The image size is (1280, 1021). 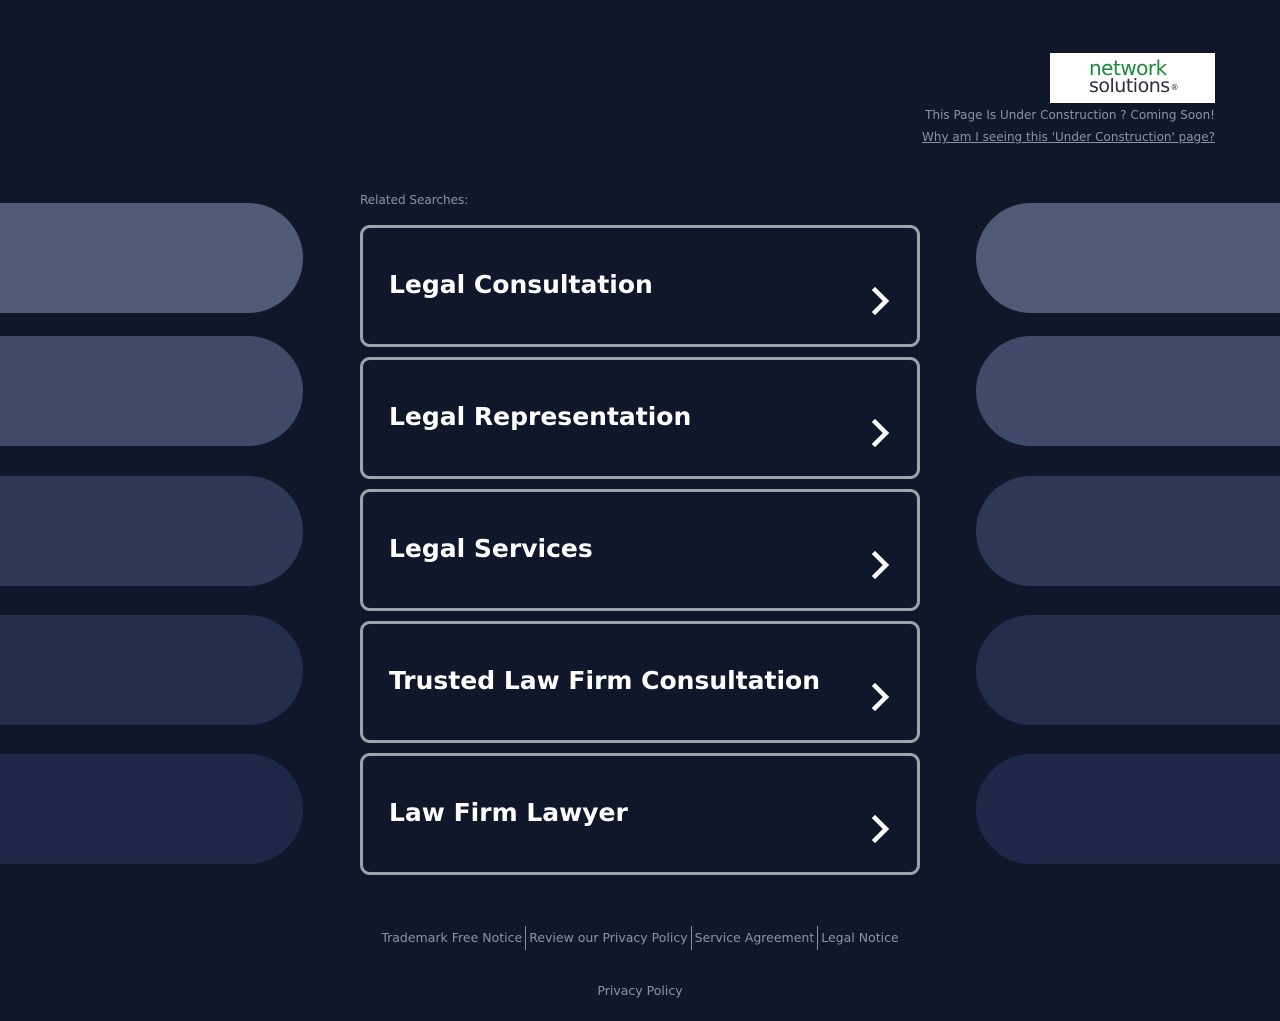 I want to click on related-search-label: Law Firm Lawyer, so click(x=508, y=812).